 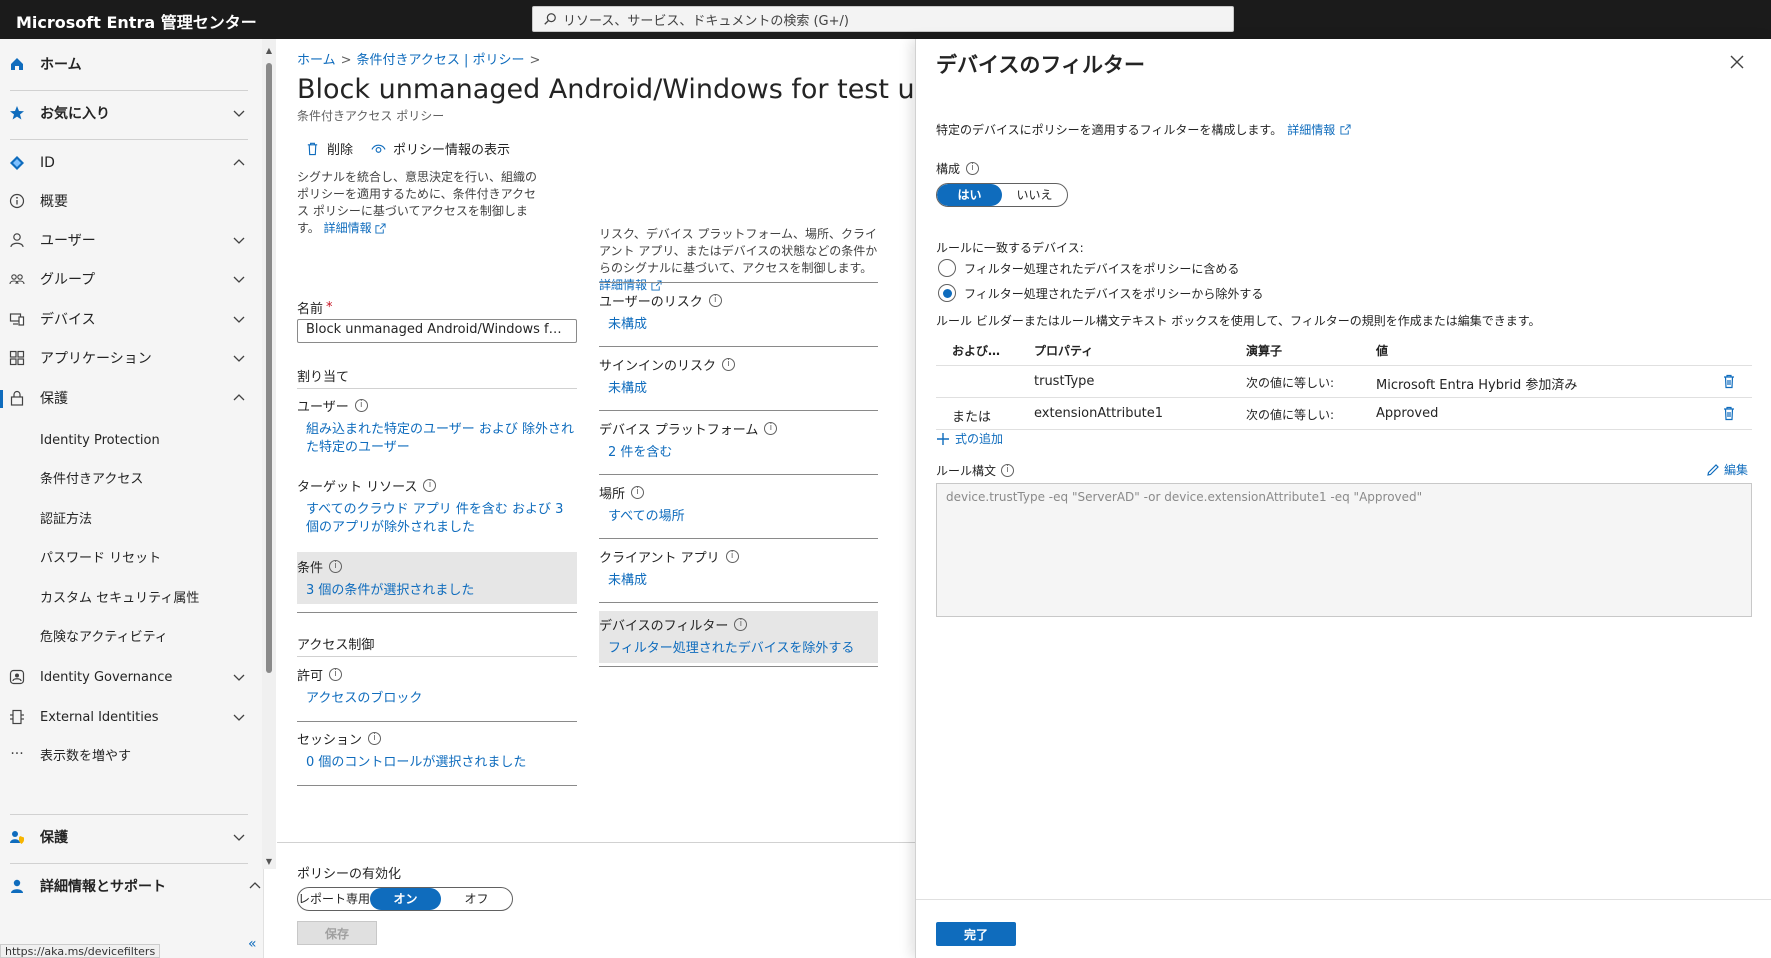 What do you see at coordinates (975, 470) in the screenshot?
I see `rule-syntax-label: ルール構文 i` at bounding box center [975, 470].